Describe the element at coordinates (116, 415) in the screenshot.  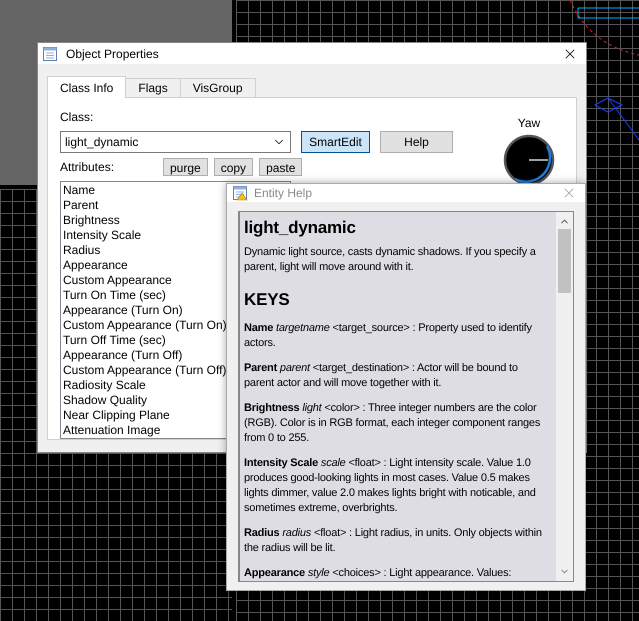
I see `list-item: Near Clipping Plane` at that location.